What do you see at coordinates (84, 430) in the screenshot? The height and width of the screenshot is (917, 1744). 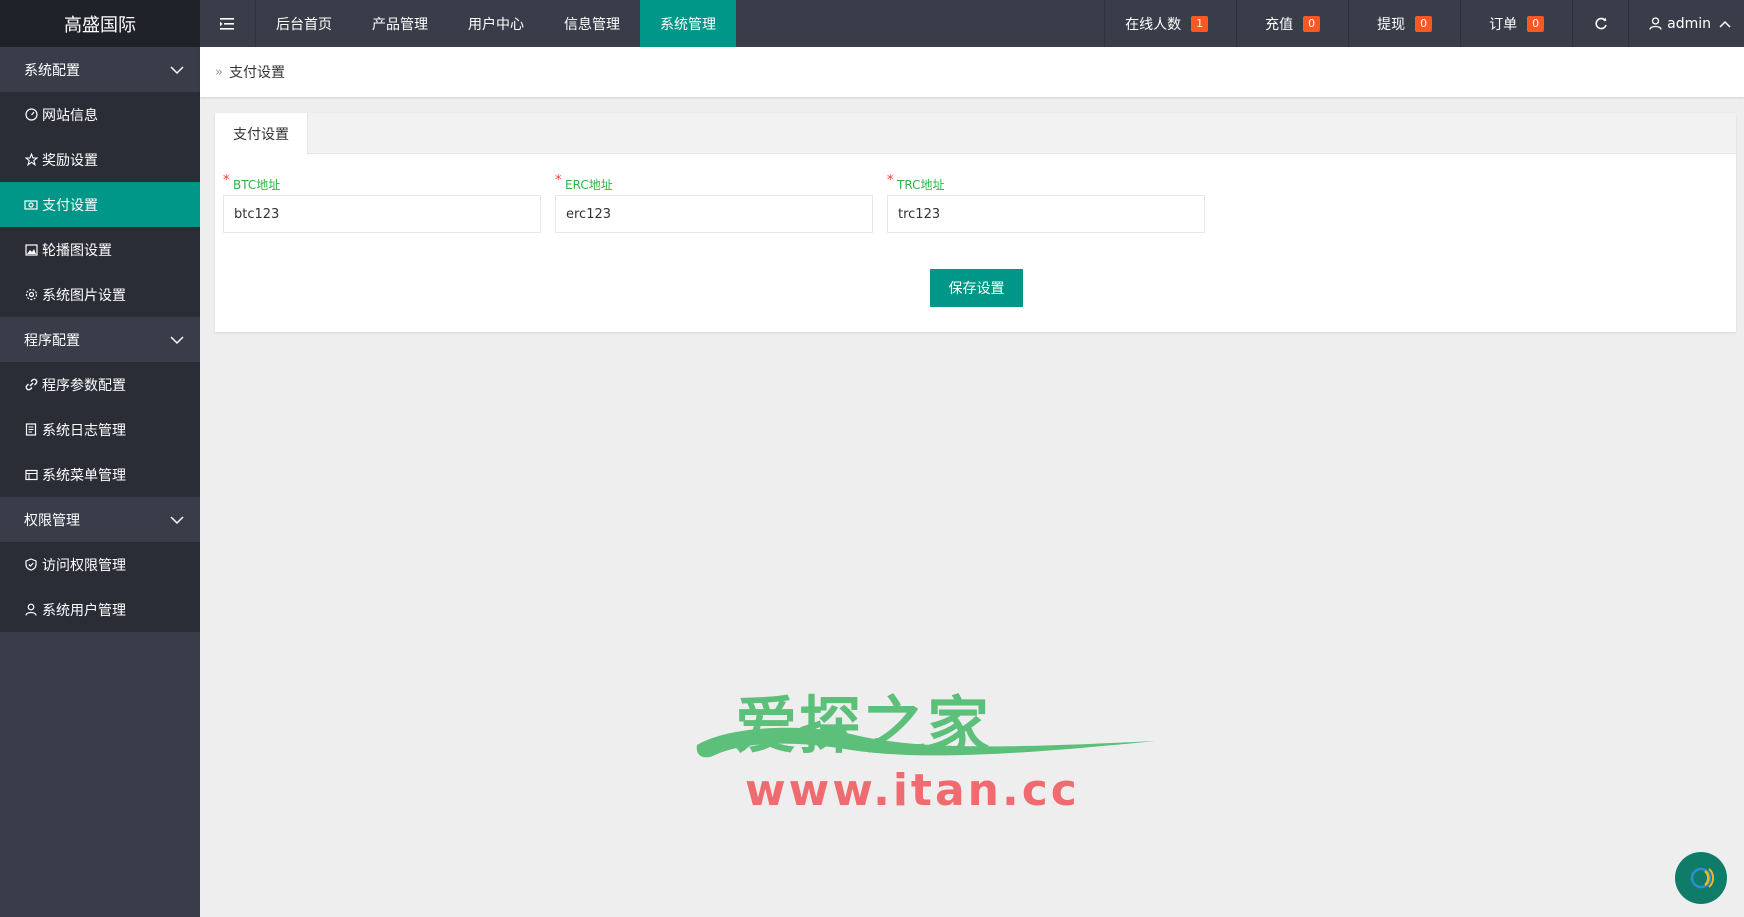 I see `sidebar-item-label: 系统日志管理` at bounding box center [84, 430].